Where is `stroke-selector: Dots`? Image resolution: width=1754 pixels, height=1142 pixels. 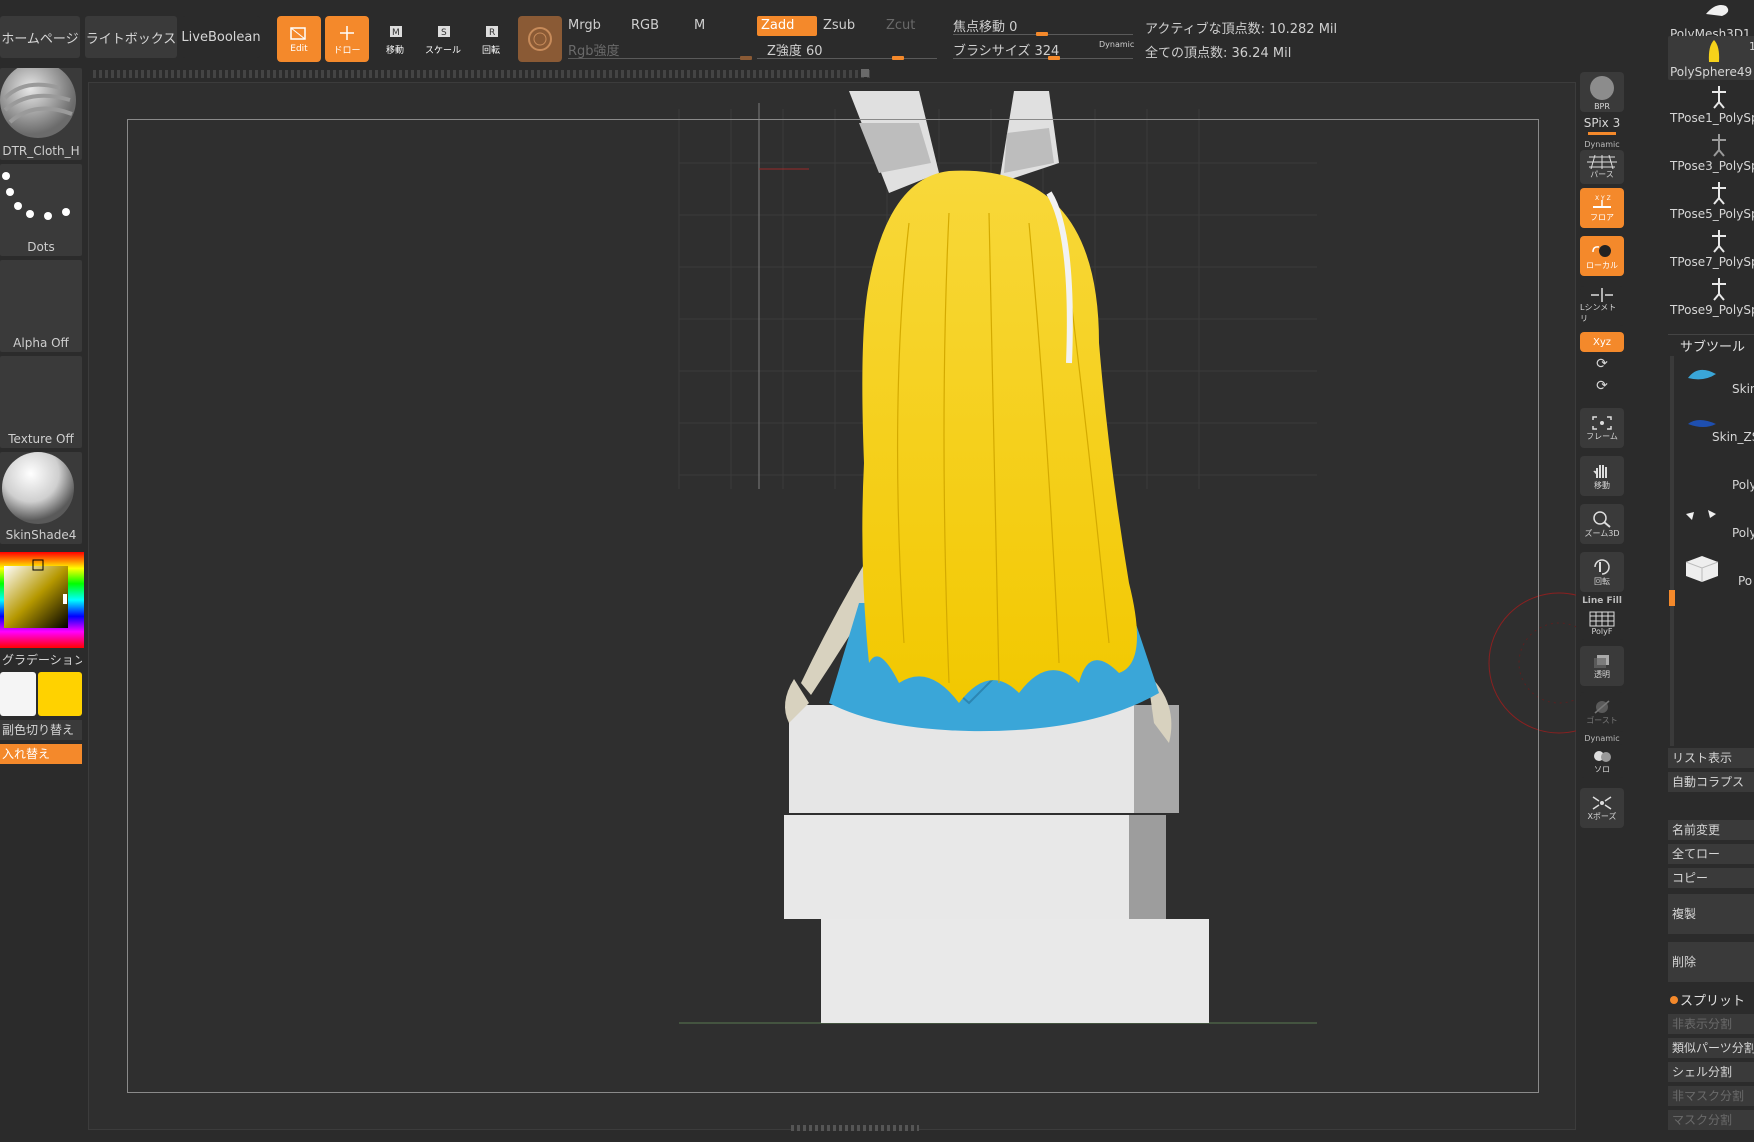
stroke-selector: Dots is located at coordinates (41, 210).